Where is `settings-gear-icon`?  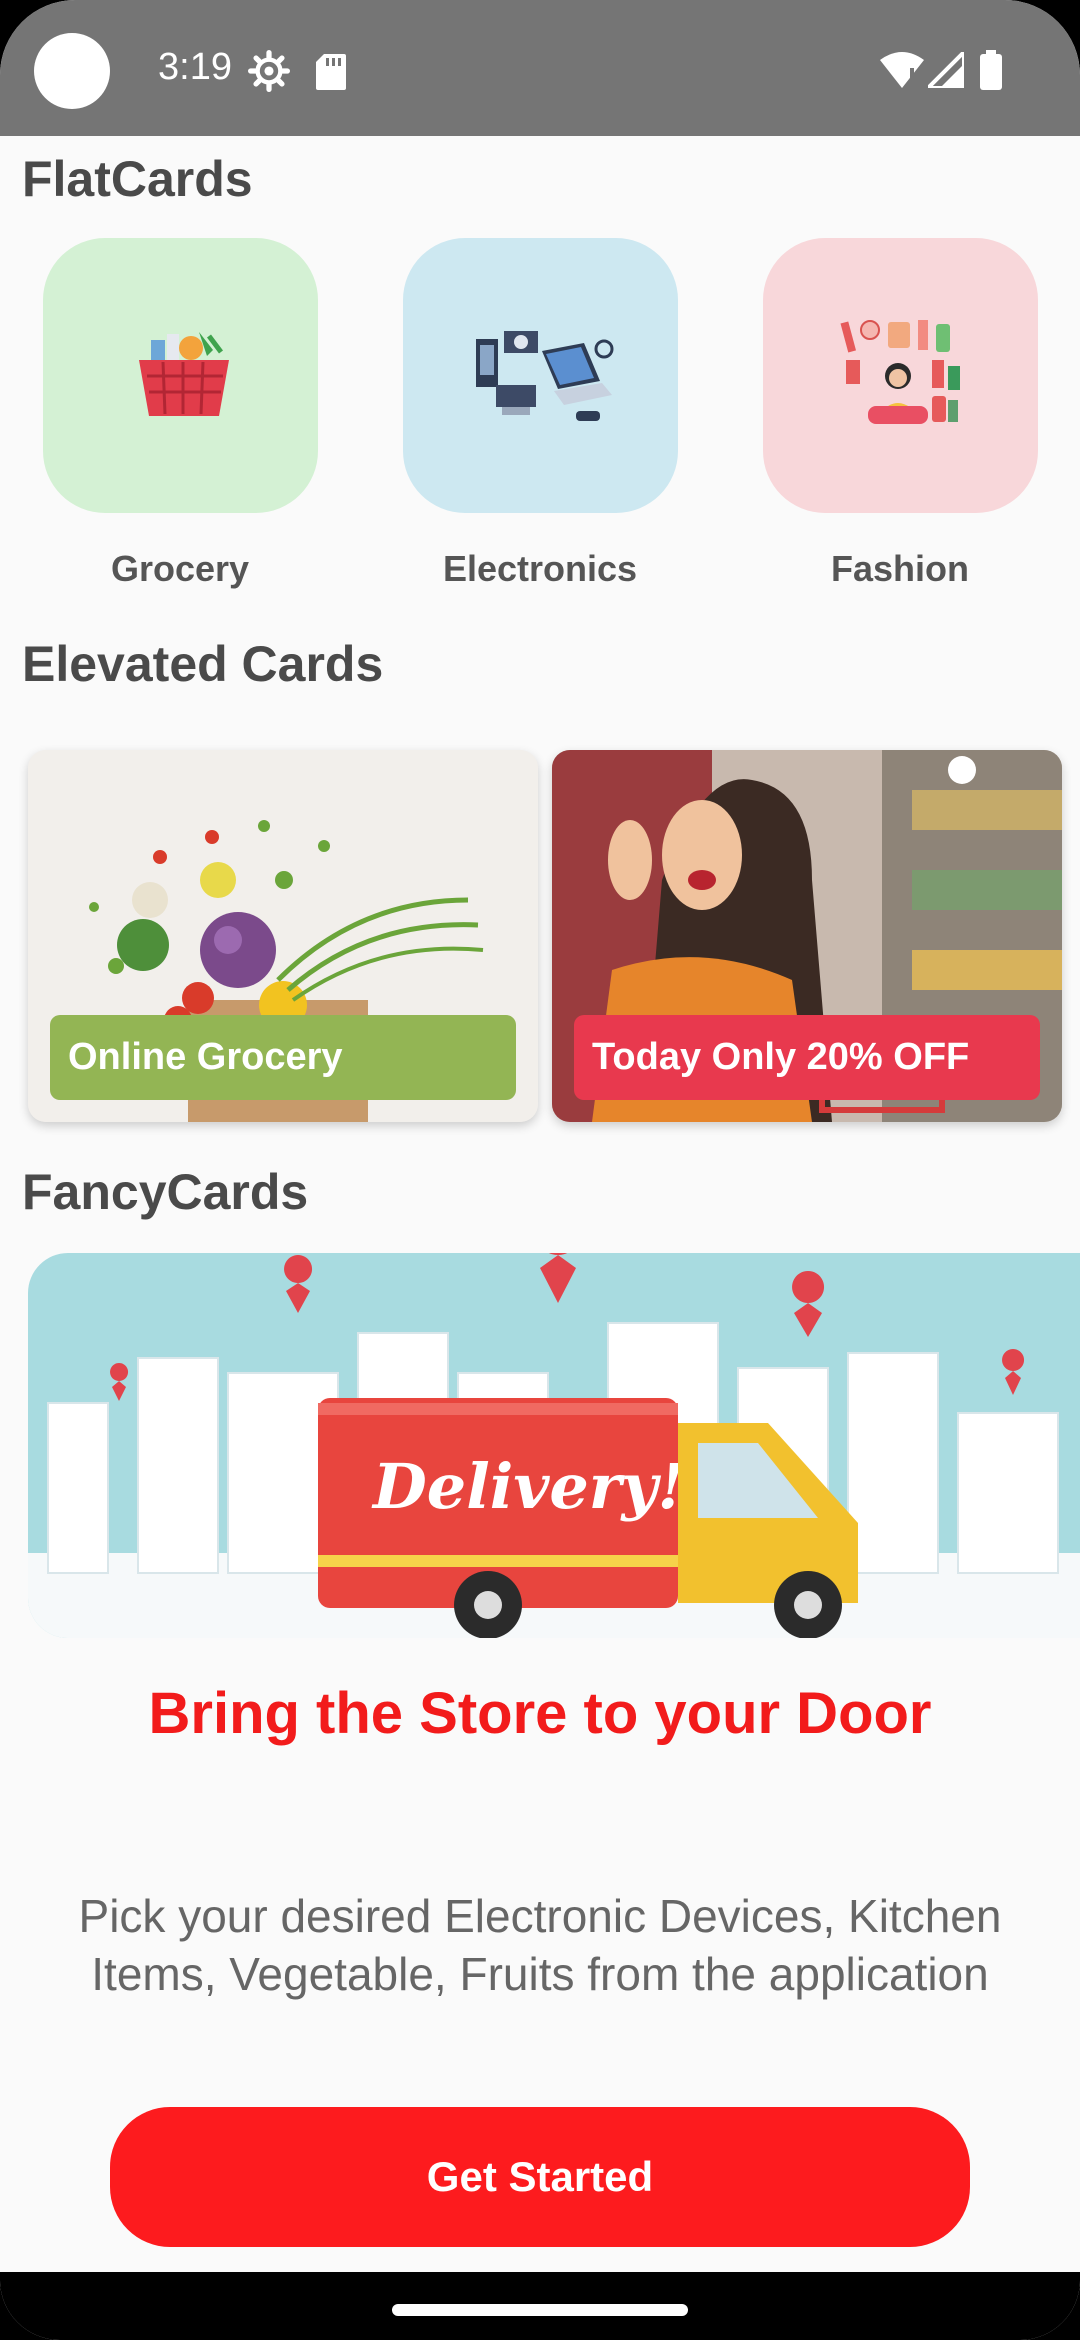
settings-gear-icon is located at coordinates (269, 71).